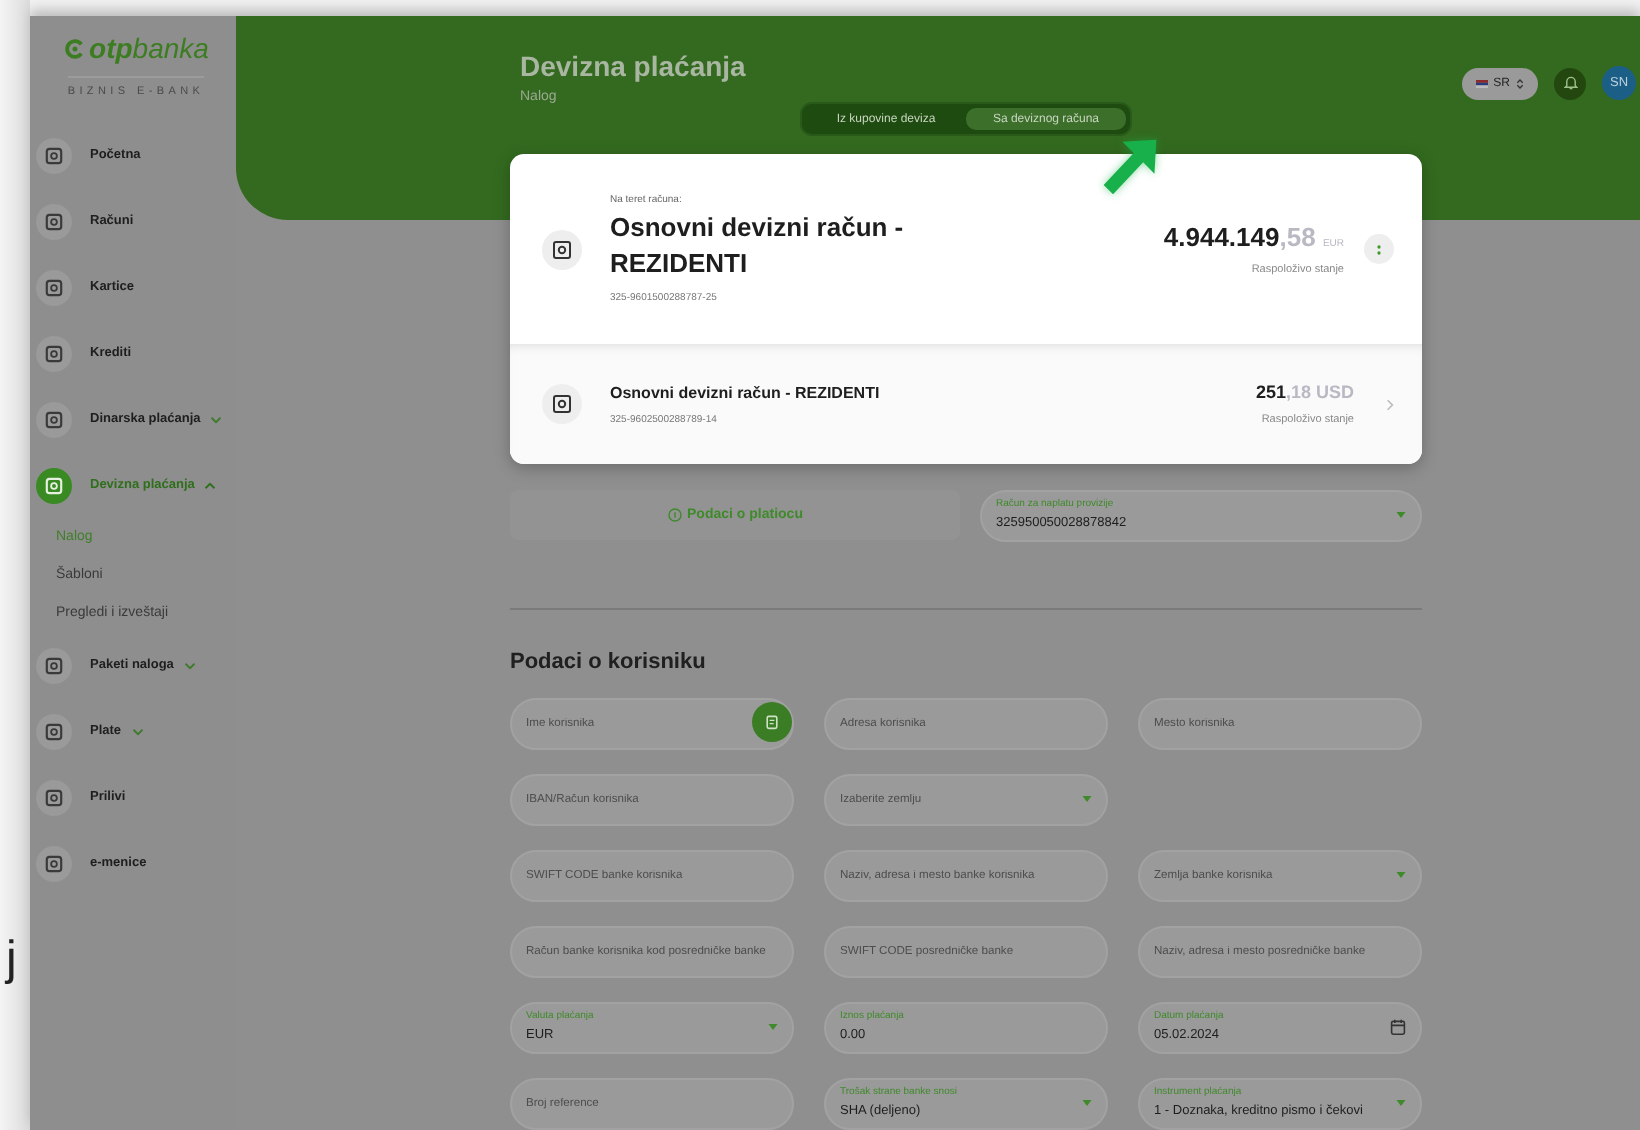 This screenshot has width=1640, height=1130. I want to click on logo-icon, so click(74, 48).